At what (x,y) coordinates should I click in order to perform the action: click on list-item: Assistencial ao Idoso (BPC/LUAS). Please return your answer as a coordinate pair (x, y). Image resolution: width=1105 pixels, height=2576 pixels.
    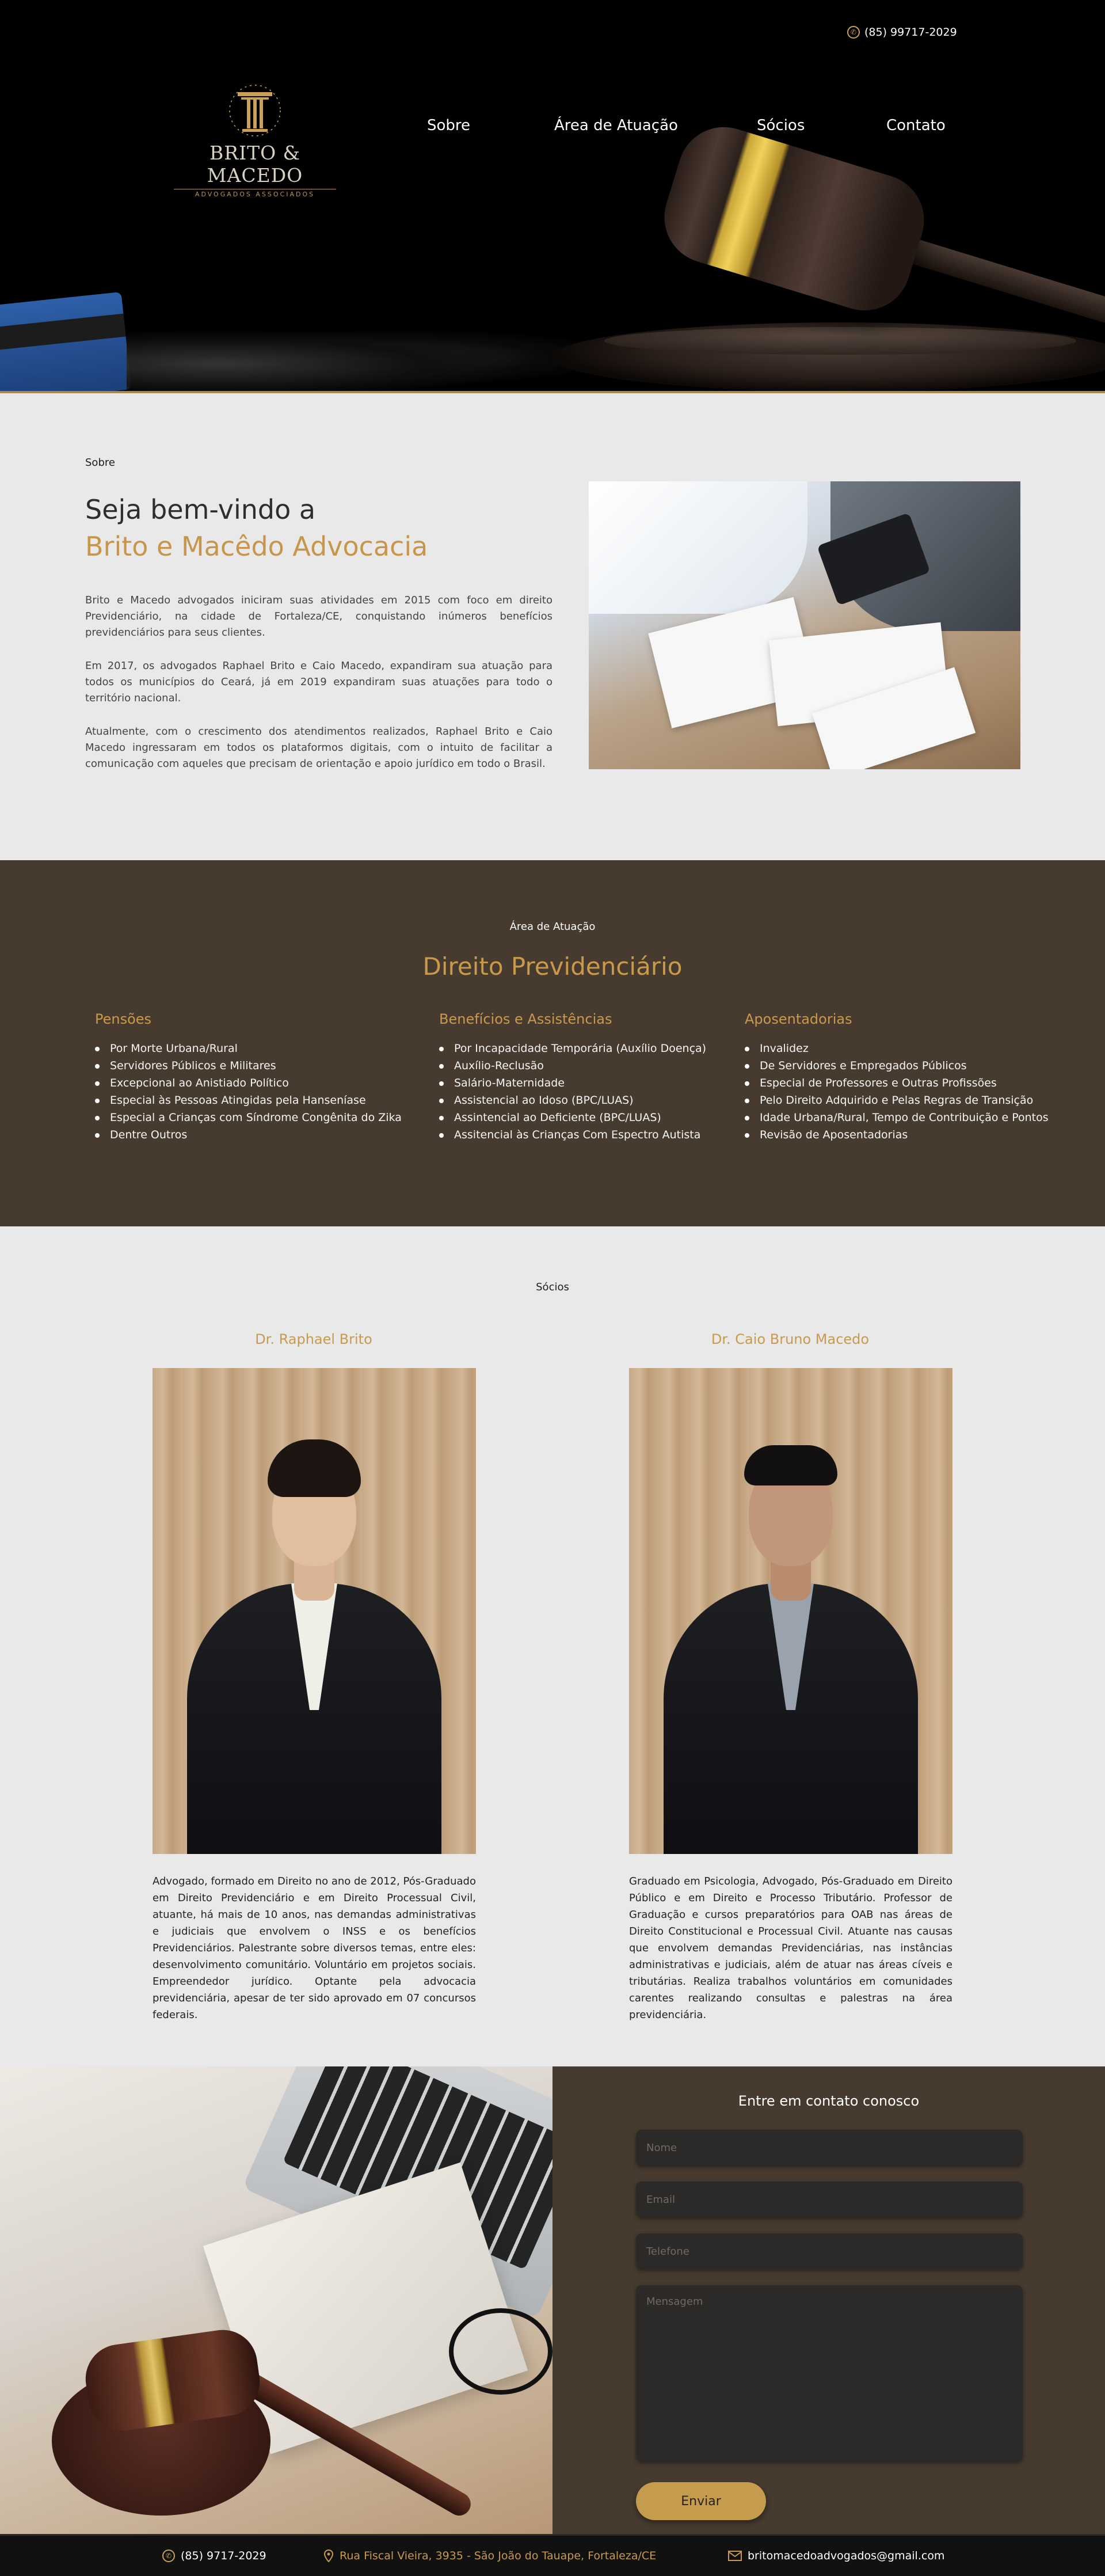
    Looking at the image, I should click on (572, 1100).